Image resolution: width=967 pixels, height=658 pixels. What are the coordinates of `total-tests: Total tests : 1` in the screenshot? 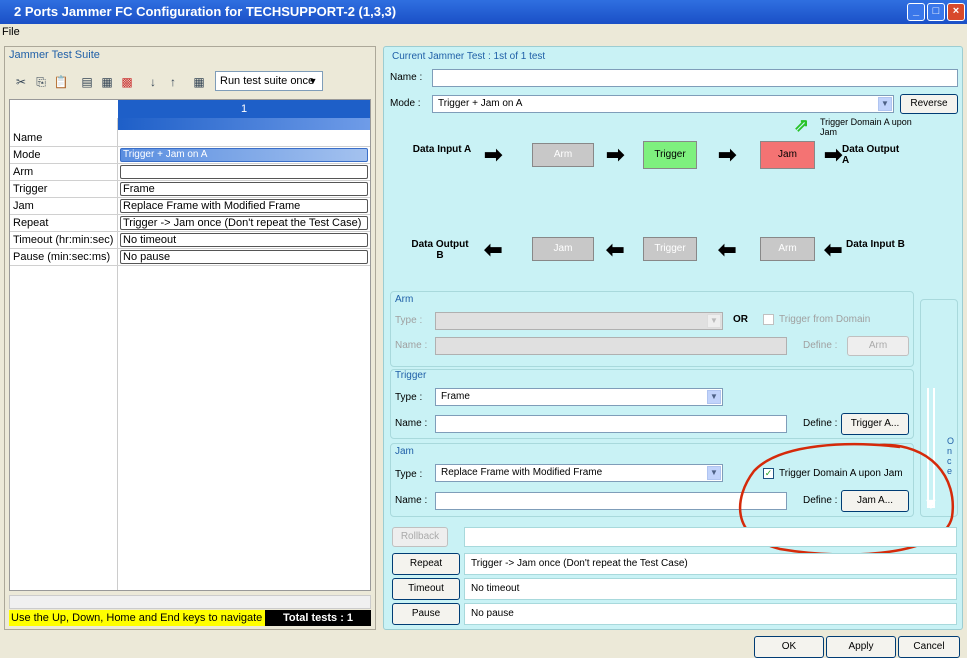 It's located at (318, 618).